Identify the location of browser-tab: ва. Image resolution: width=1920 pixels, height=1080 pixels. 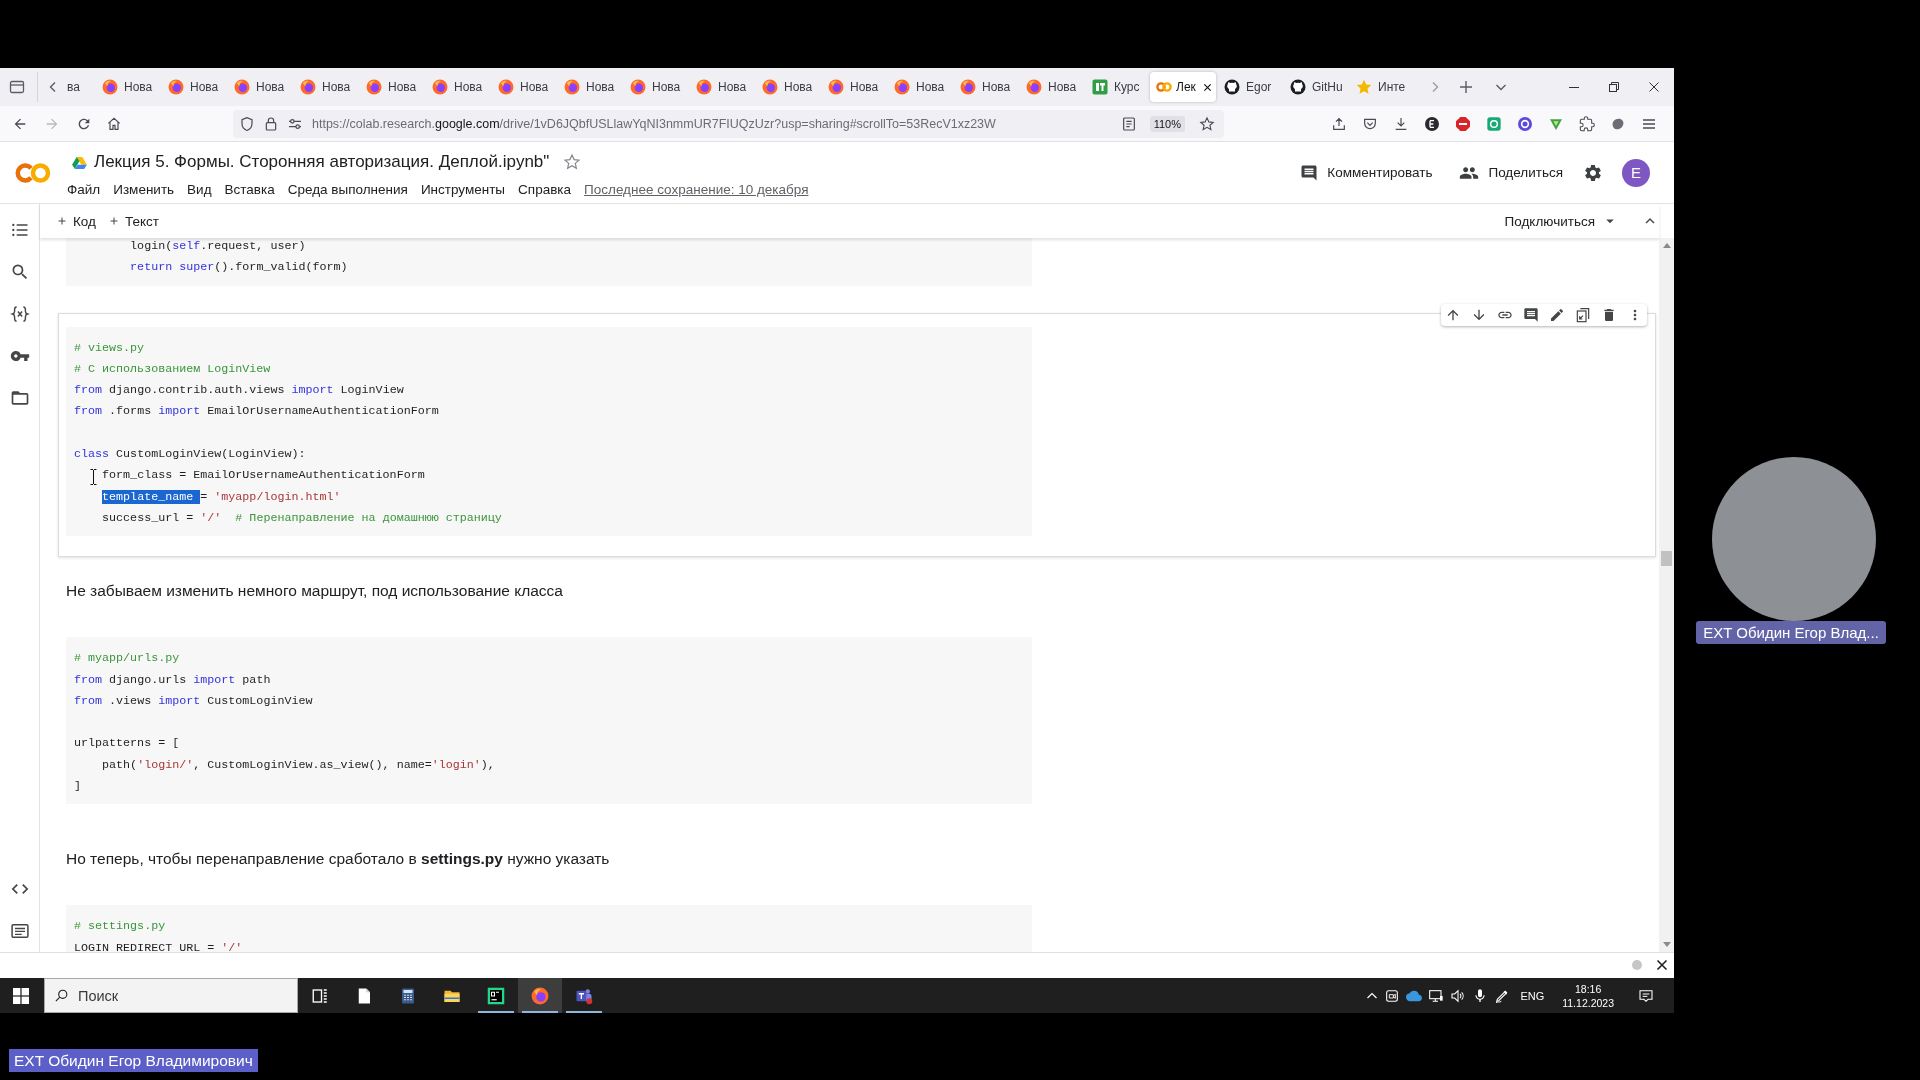
(77, 87).